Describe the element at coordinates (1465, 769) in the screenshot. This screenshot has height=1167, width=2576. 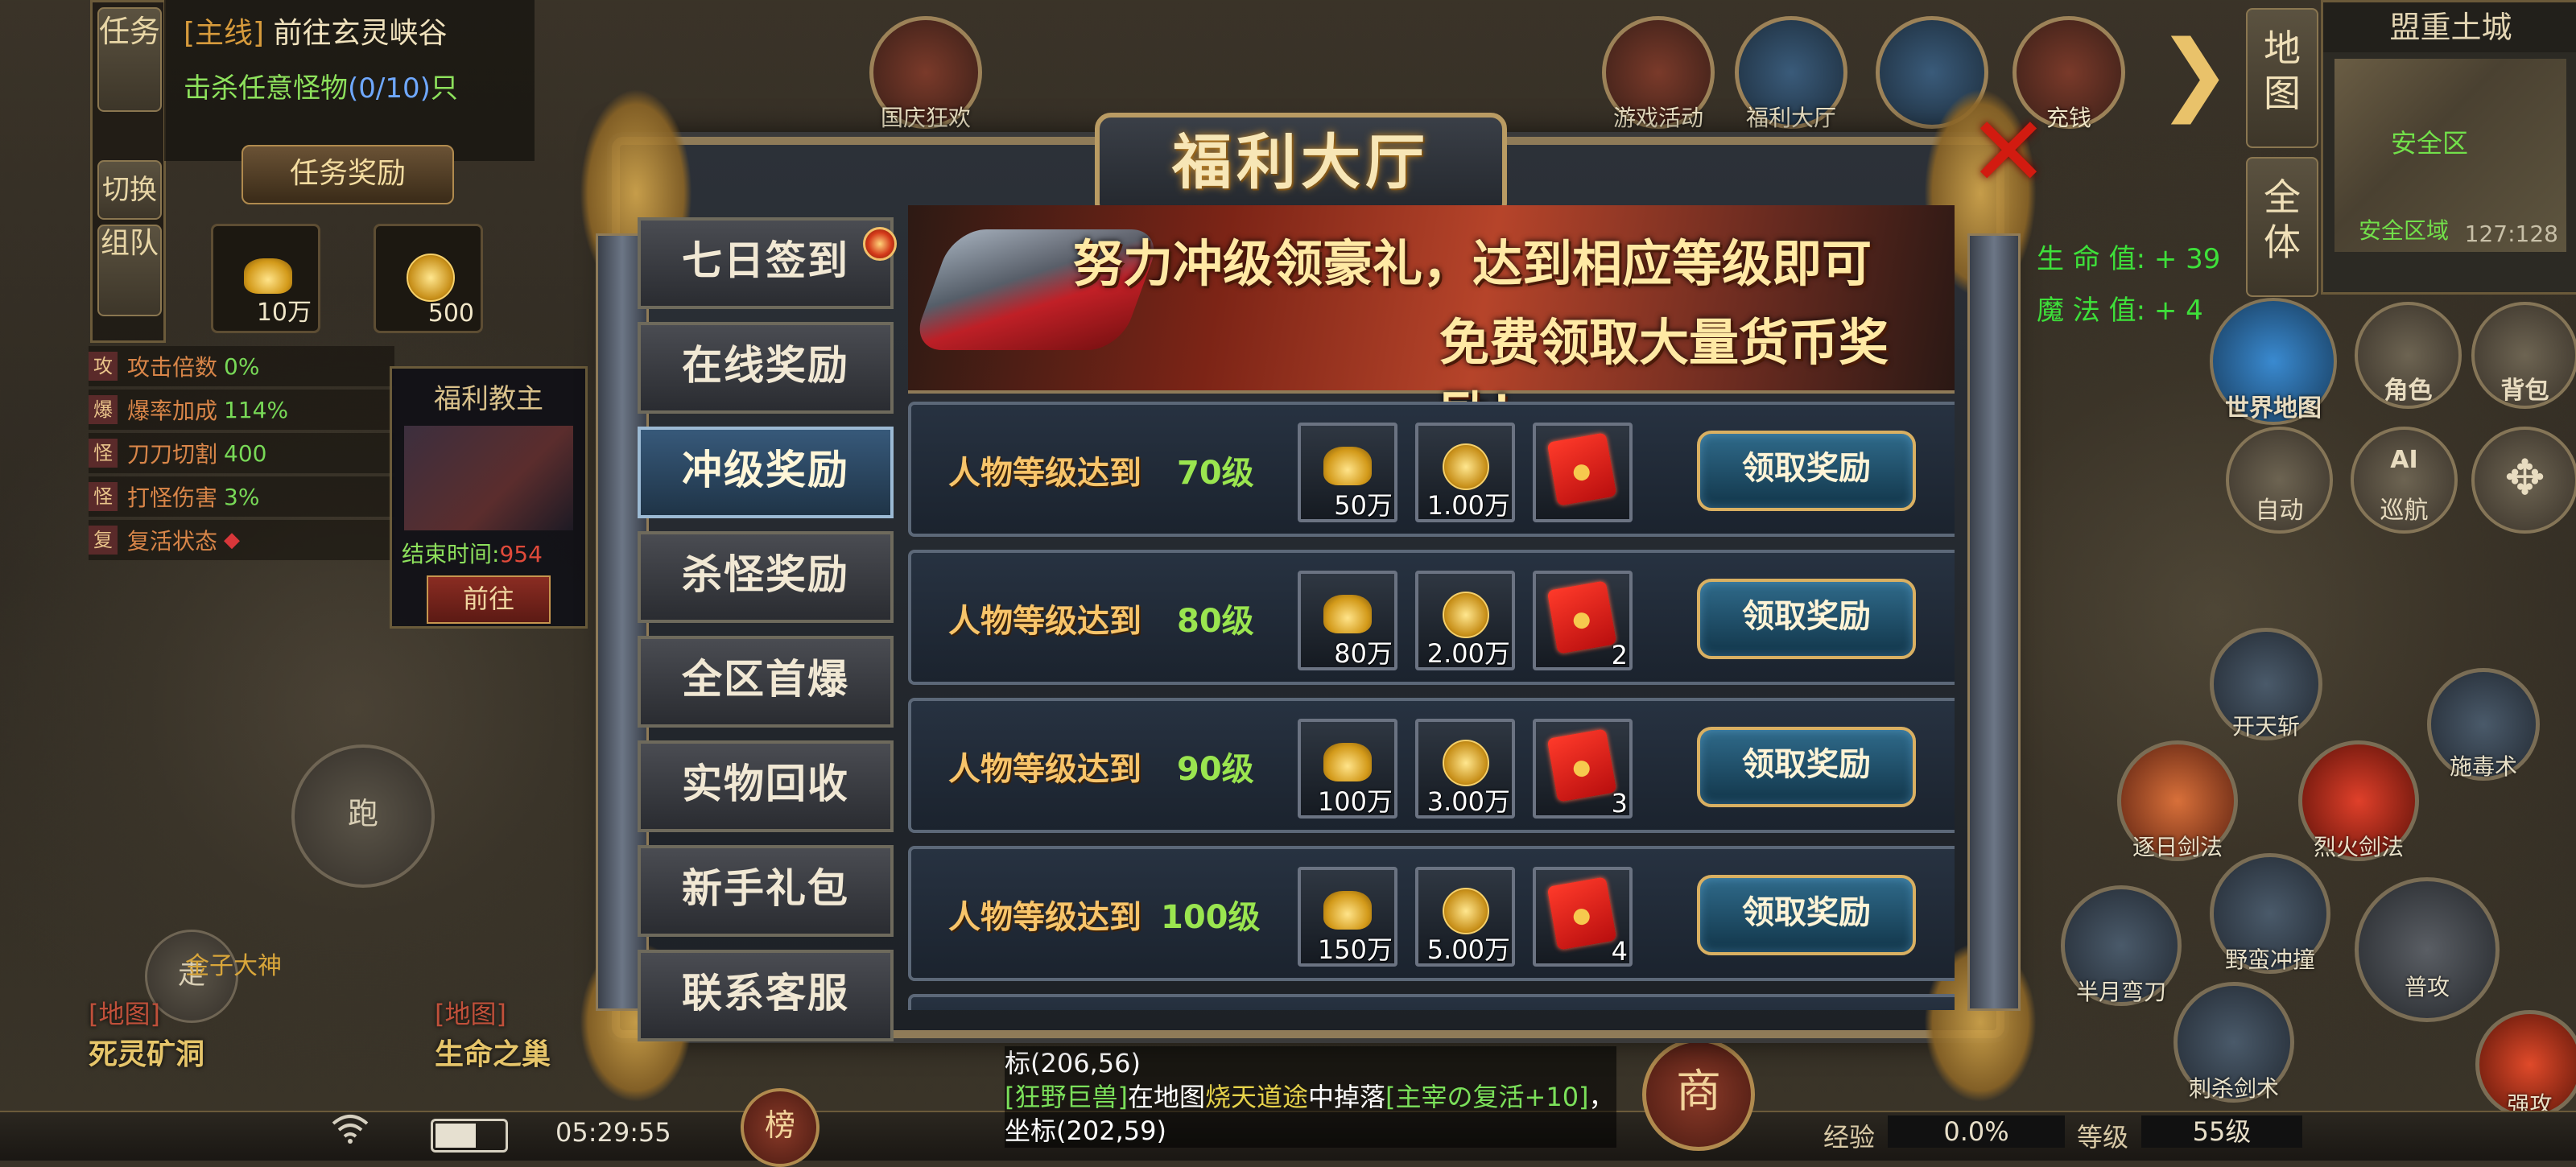
I see `reward-item-slot: 3.00万` at that location.